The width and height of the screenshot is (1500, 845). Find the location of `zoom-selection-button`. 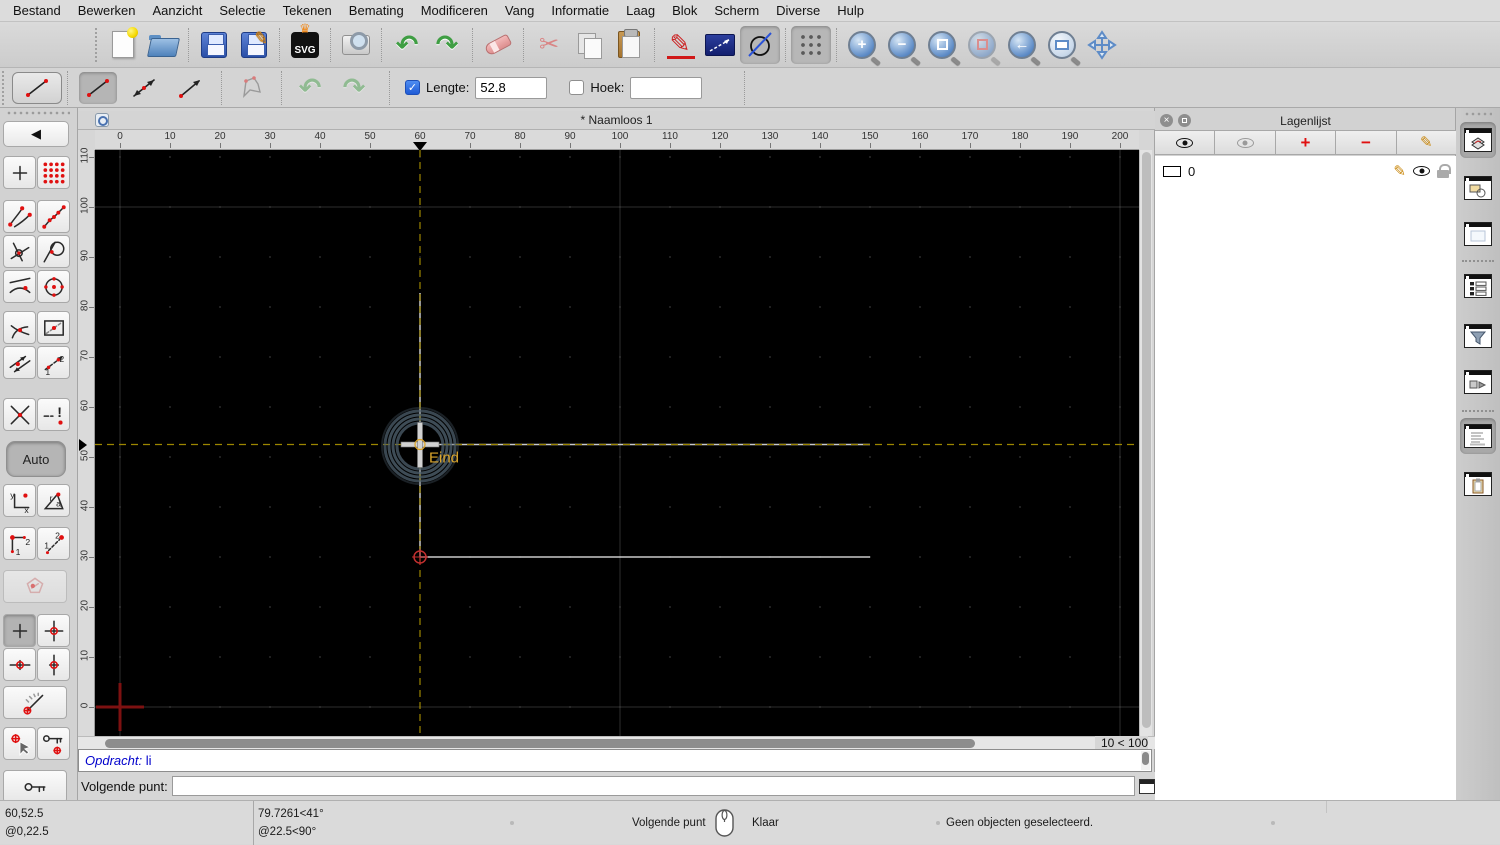

zoom-selection-button is located at coordinates (982, 45).